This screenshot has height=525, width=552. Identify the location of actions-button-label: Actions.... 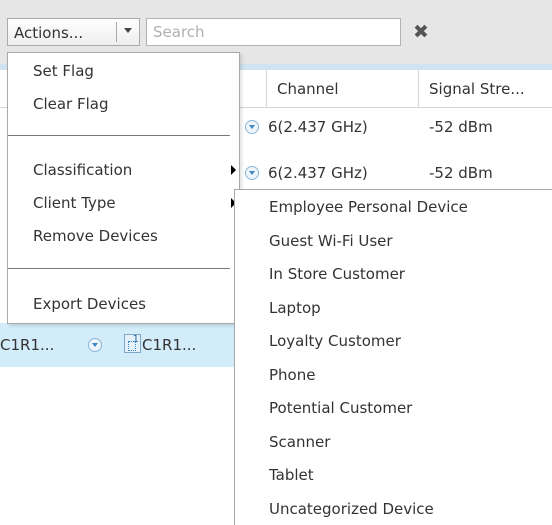
(49, 33).